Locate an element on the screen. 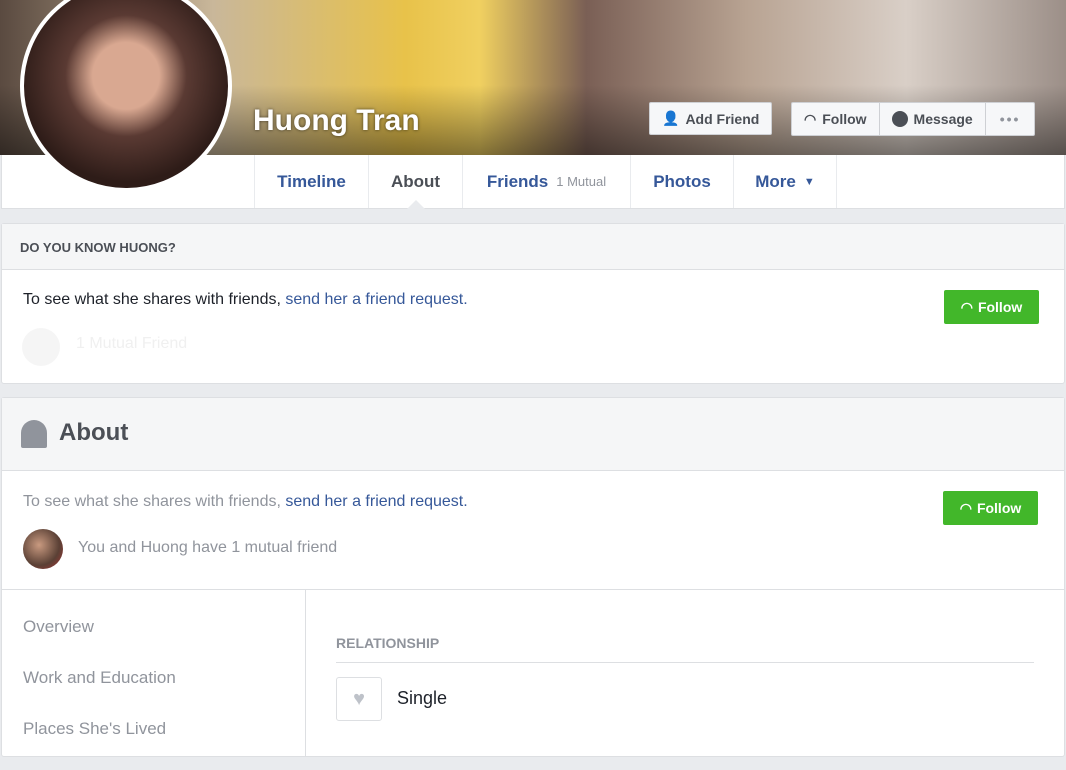 The height and width of the screenshot is (770, 1066). more-options-button: ••• is located at coordinates (1010, 119).